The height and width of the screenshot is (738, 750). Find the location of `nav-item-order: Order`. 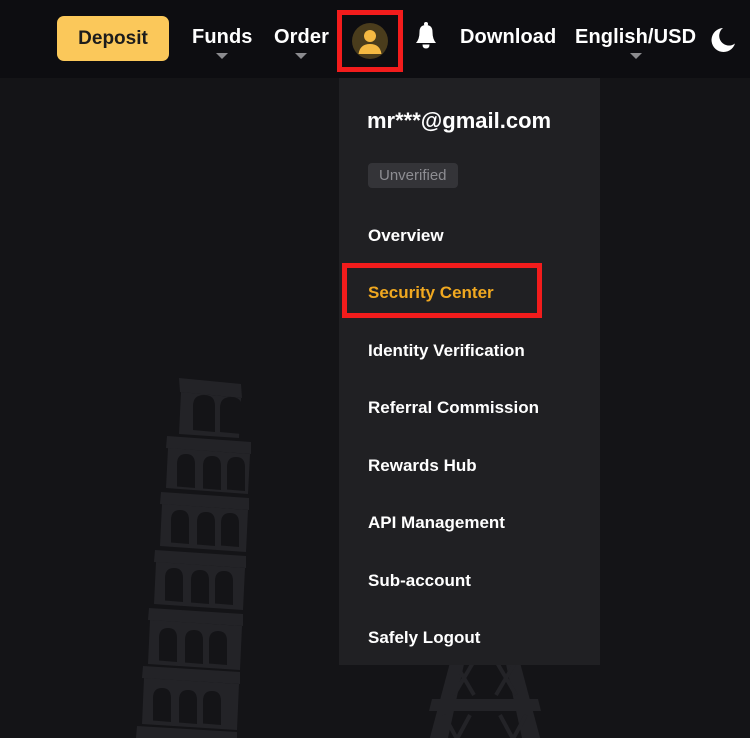

nav-item-order: Order is located at coordinates (301, 42).